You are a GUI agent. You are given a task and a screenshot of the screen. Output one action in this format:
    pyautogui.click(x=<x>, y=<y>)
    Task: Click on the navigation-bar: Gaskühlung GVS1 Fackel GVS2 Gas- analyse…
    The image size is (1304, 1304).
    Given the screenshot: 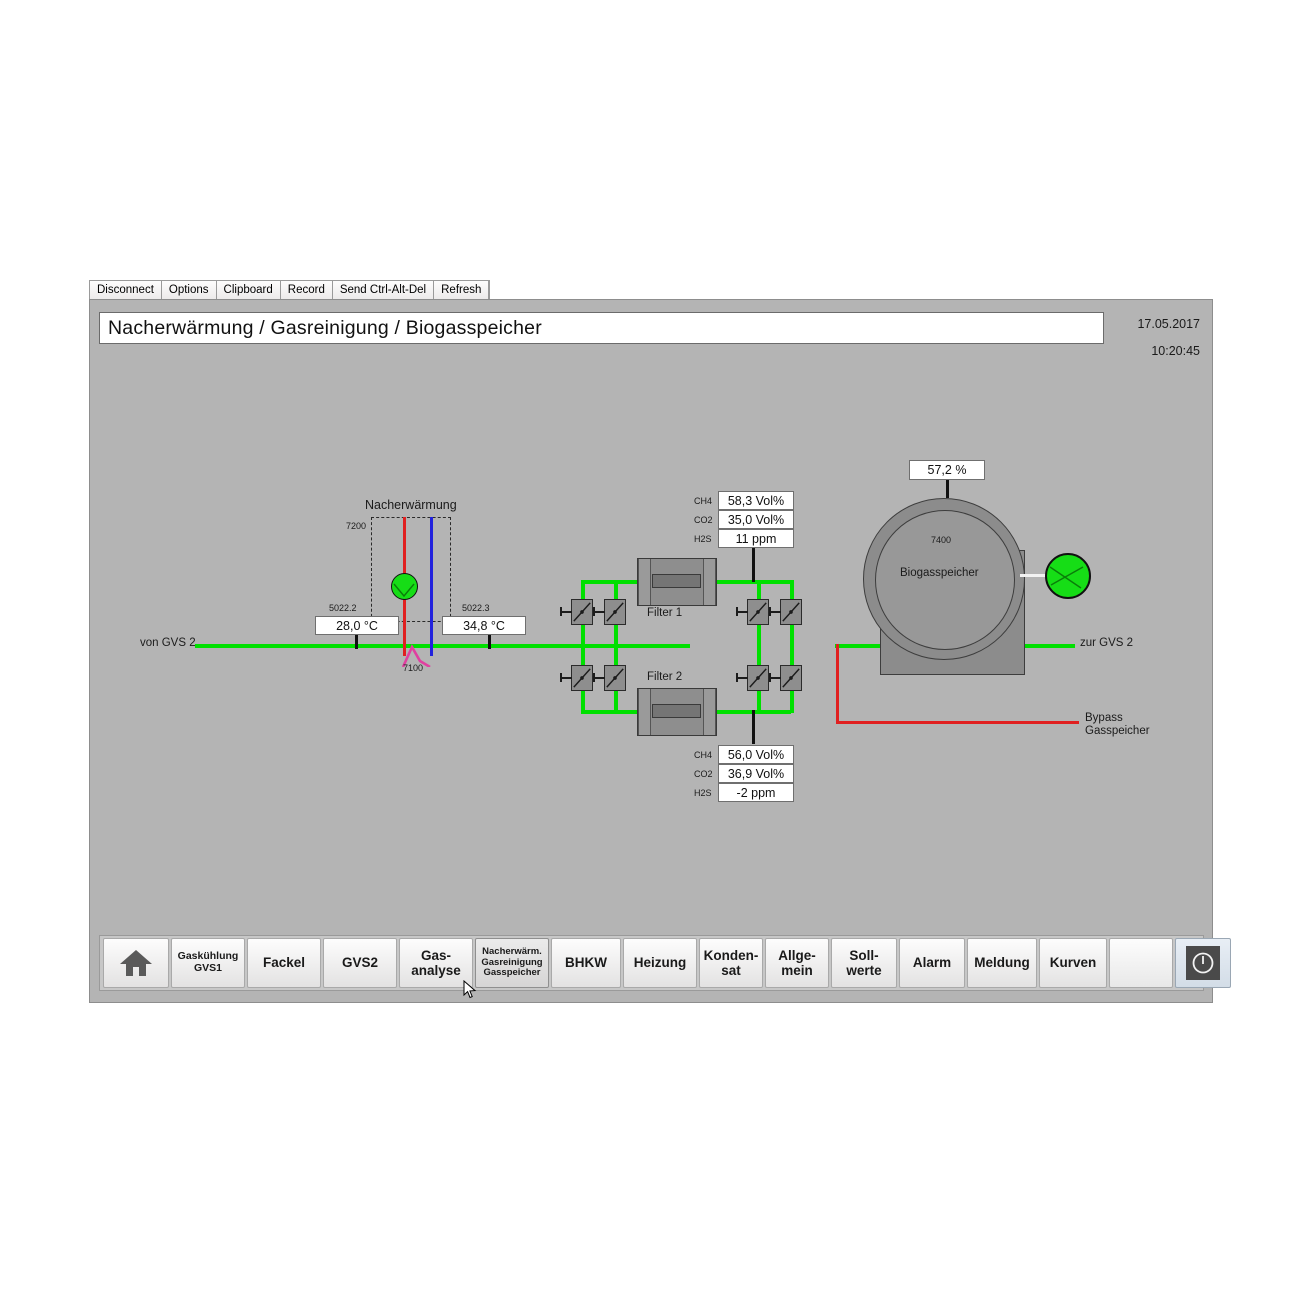 What is the action you would take?
    pyautogui.click(x=665, y=963)
    